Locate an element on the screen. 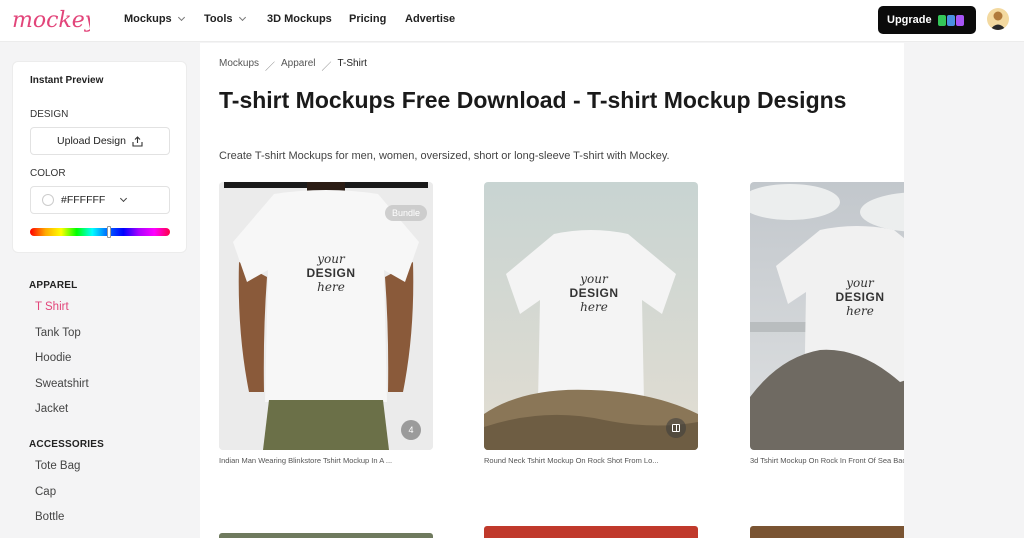  accessories-heading: ACCESSORIES is located at coordinates (66, 444).